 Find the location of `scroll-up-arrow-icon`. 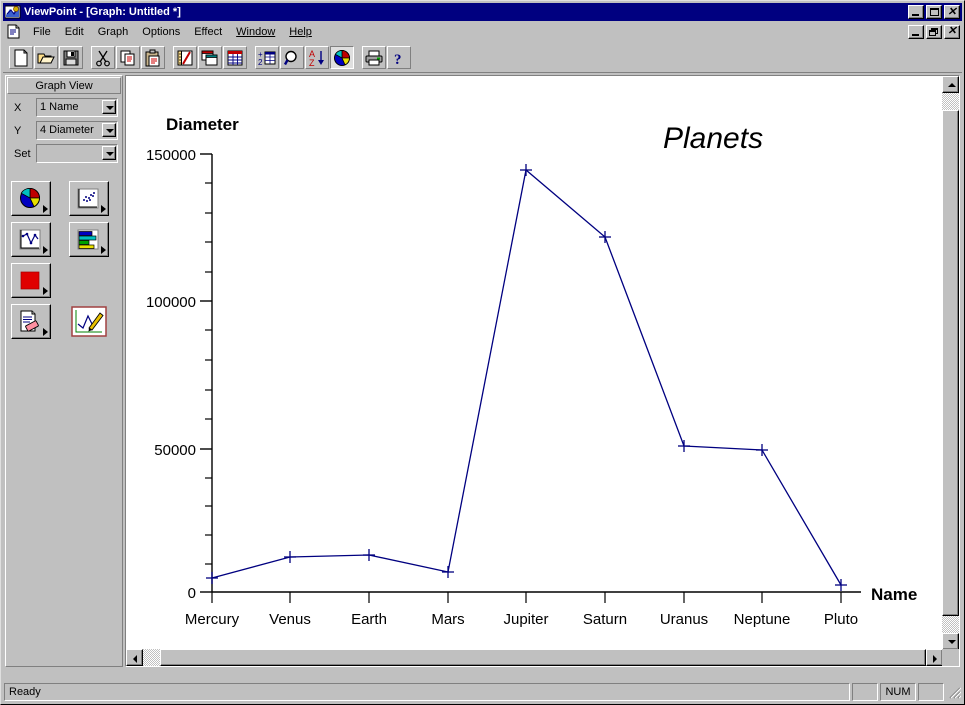

scroll-up-arrow-icon is located at coordinates (950, 84).